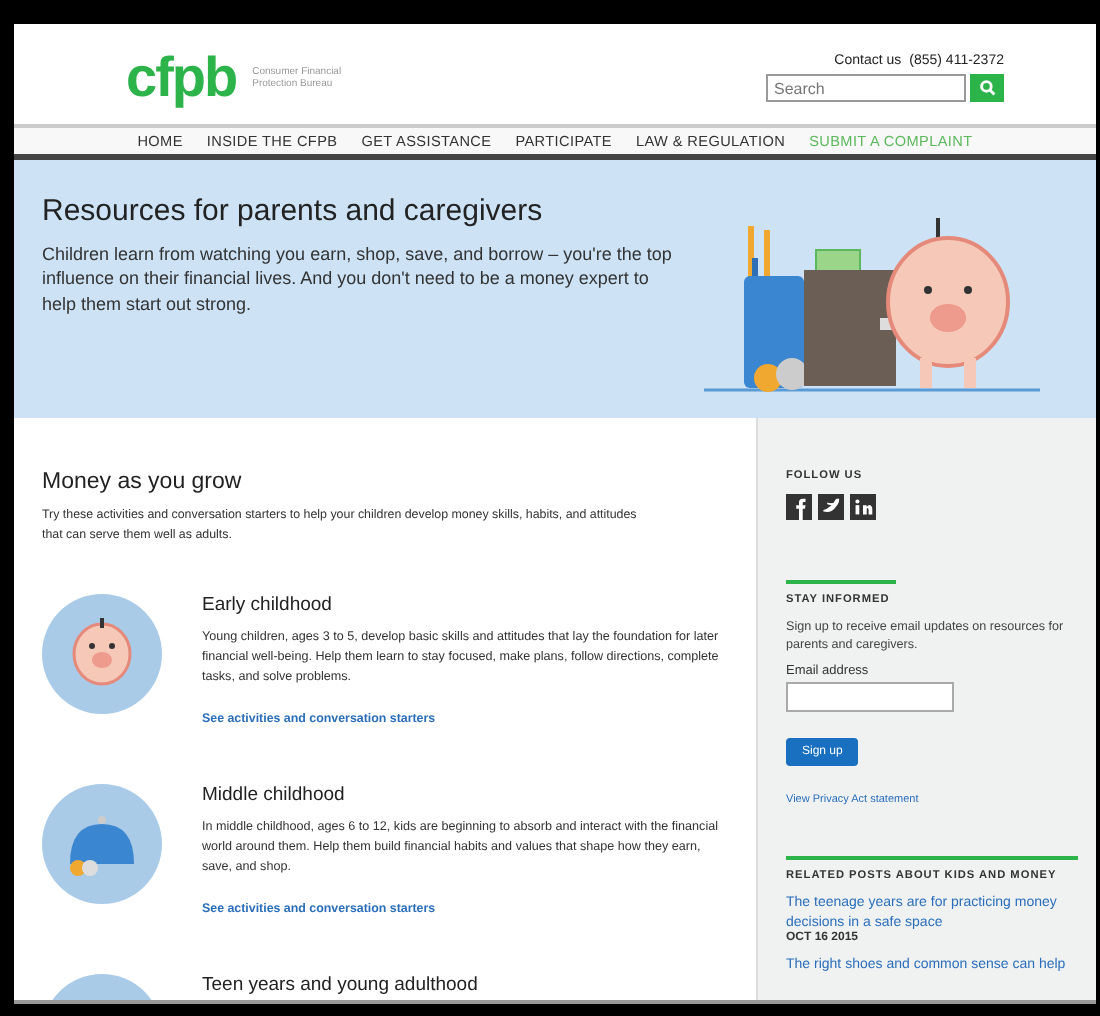 Image resolution: width=1100 pixels, height=1016 pixels. I want to click on piggy-bank-icon, so click(102, 654).